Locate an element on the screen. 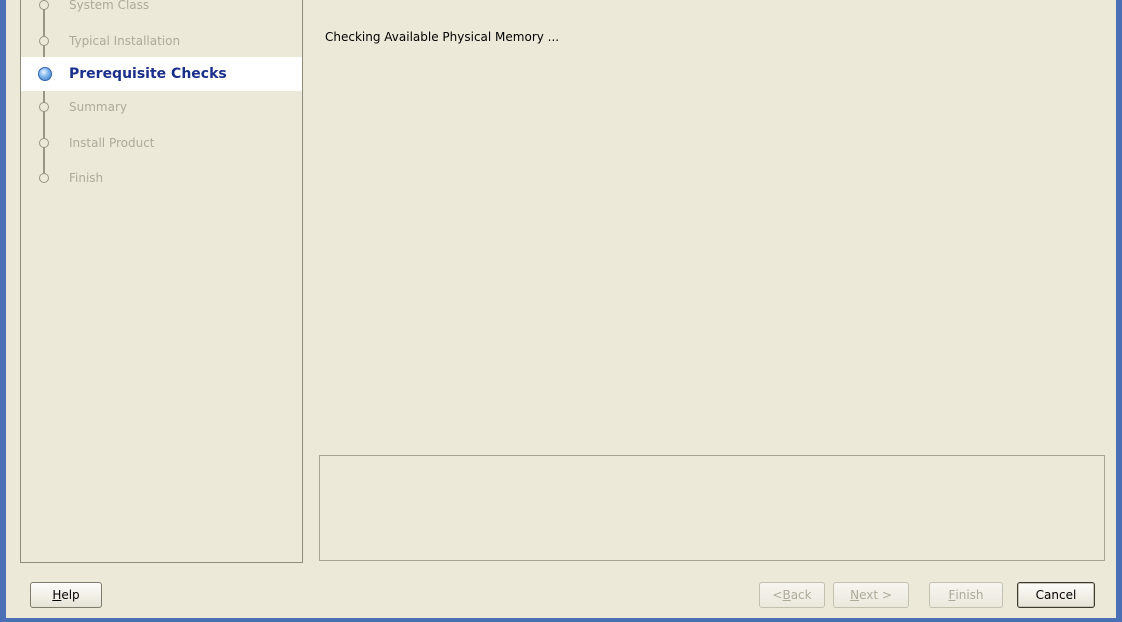 This screenshot has width=1122, height=622. back-button: < Back is located at coordinates (792, 595).